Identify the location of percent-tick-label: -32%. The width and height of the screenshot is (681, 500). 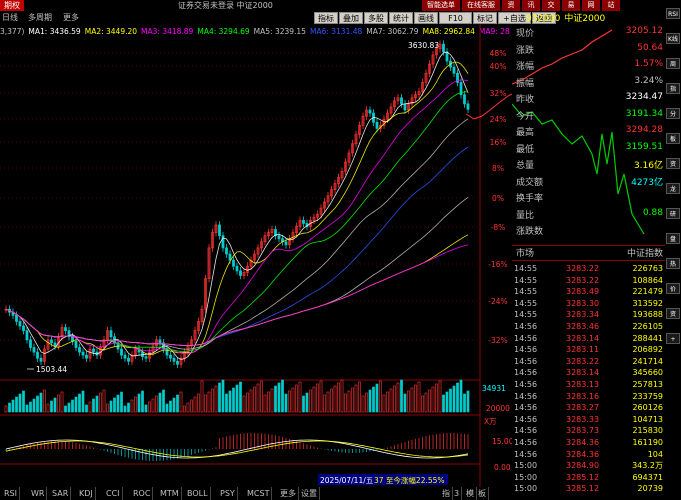
(497, 340).